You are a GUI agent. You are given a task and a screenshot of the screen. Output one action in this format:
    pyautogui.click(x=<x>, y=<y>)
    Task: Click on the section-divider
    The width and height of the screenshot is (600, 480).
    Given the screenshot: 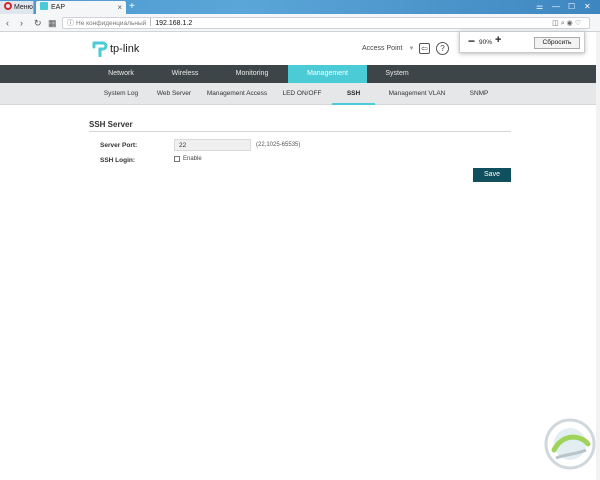 What is the action you would take?
    pyautogui.click(x=300, y=131)
    